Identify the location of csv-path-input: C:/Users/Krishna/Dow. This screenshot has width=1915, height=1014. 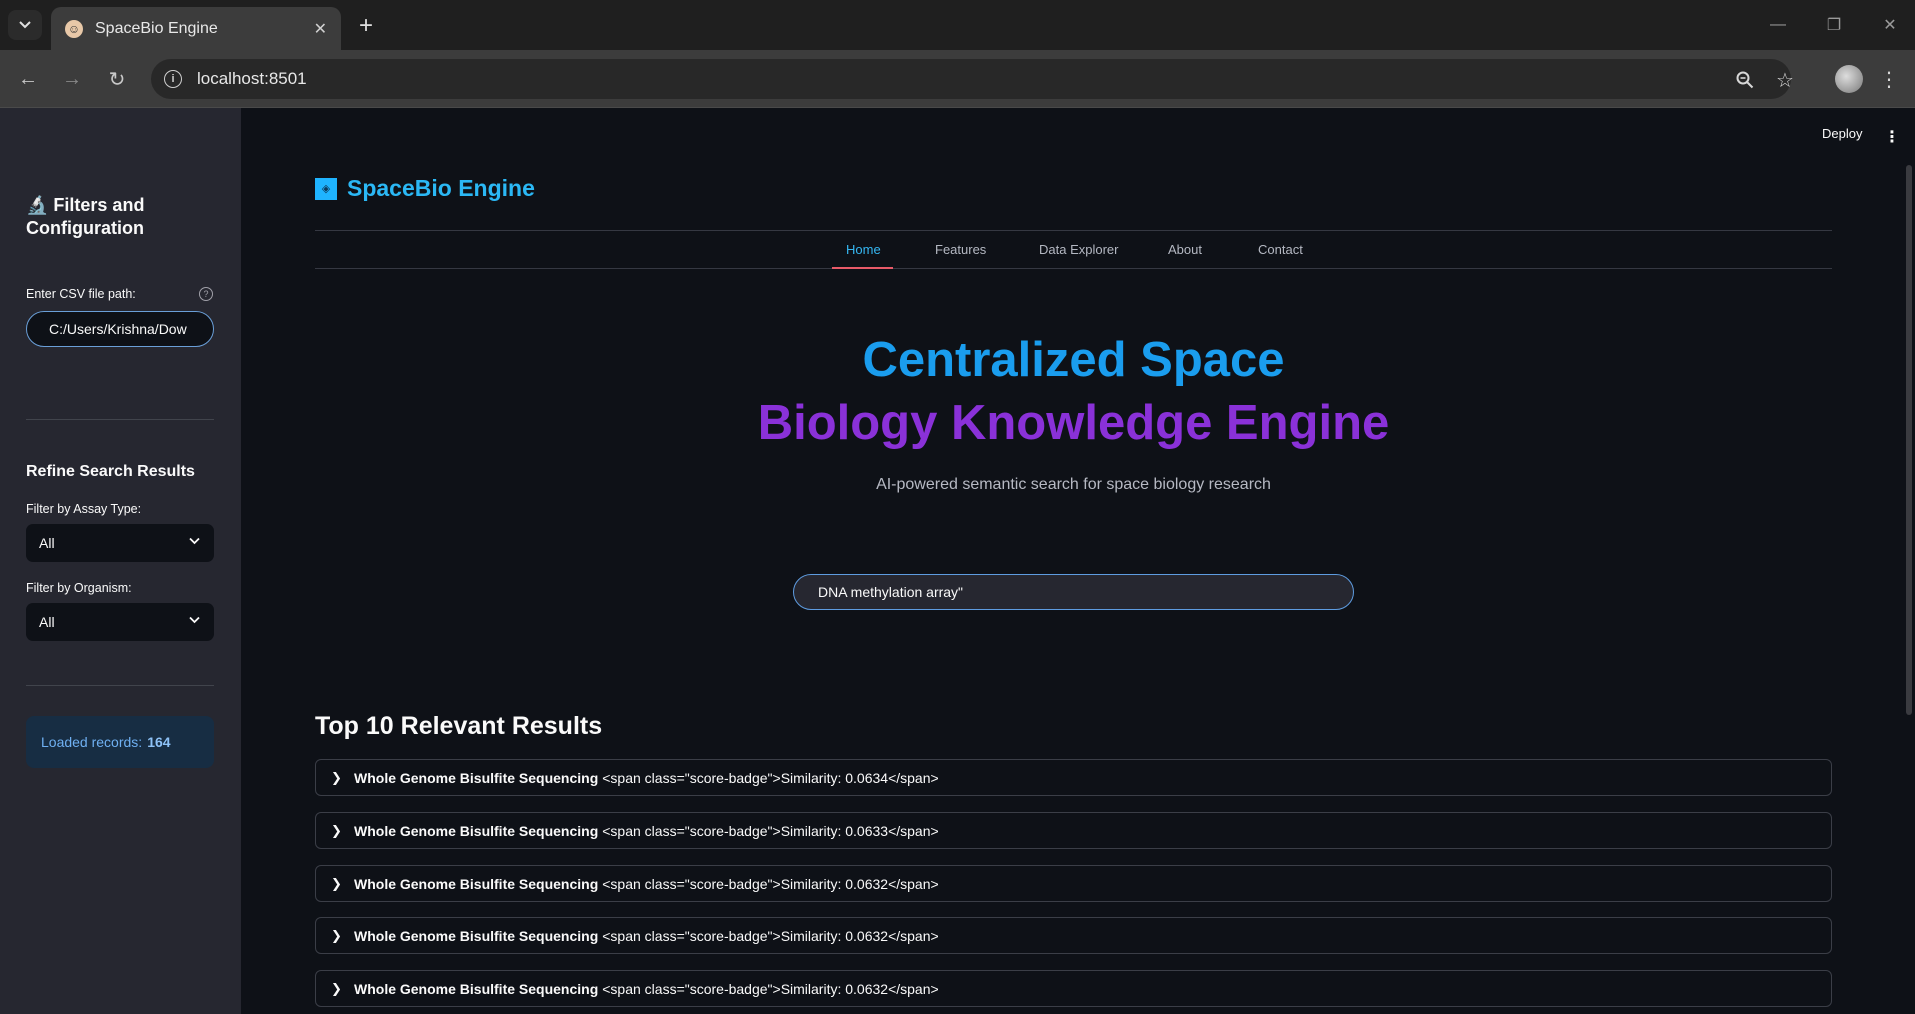
(120, 329).